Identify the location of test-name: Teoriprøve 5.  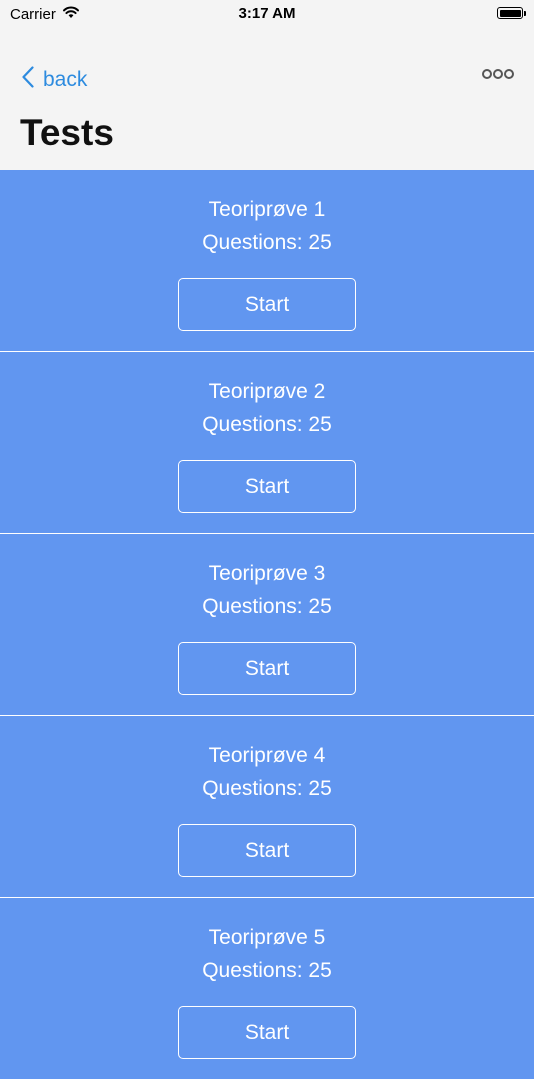
(267, 937).